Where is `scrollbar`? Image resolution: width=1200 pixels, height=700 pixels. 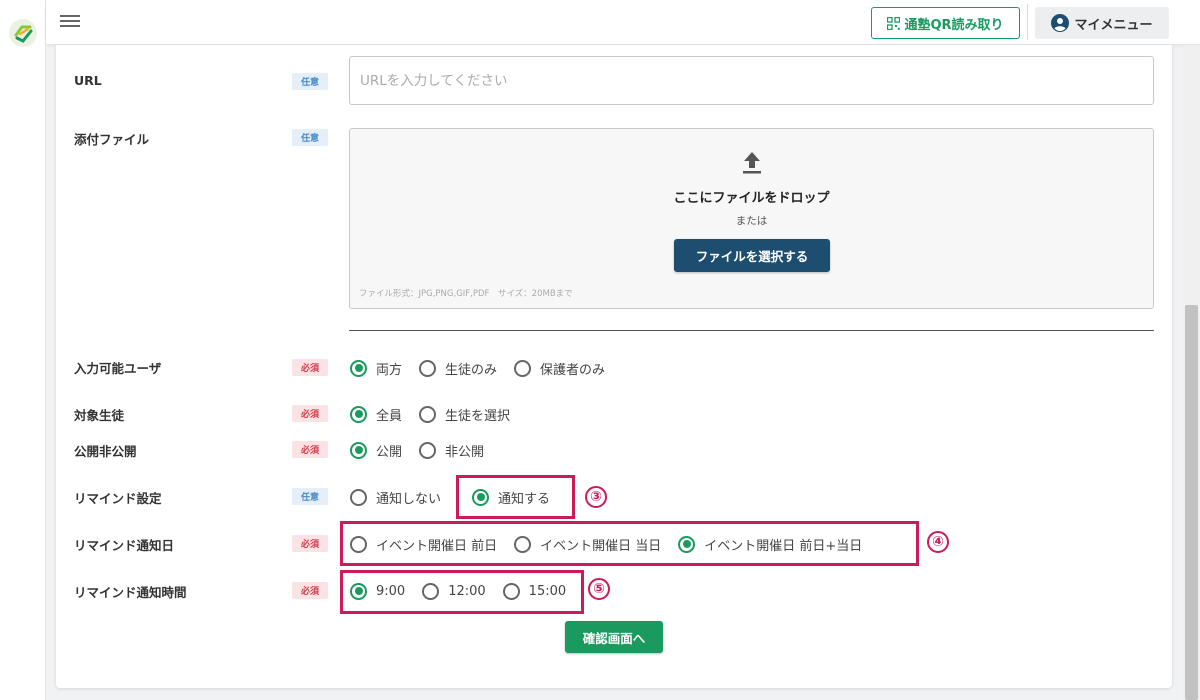
scrollbar is located at coordinates (1191, 372).